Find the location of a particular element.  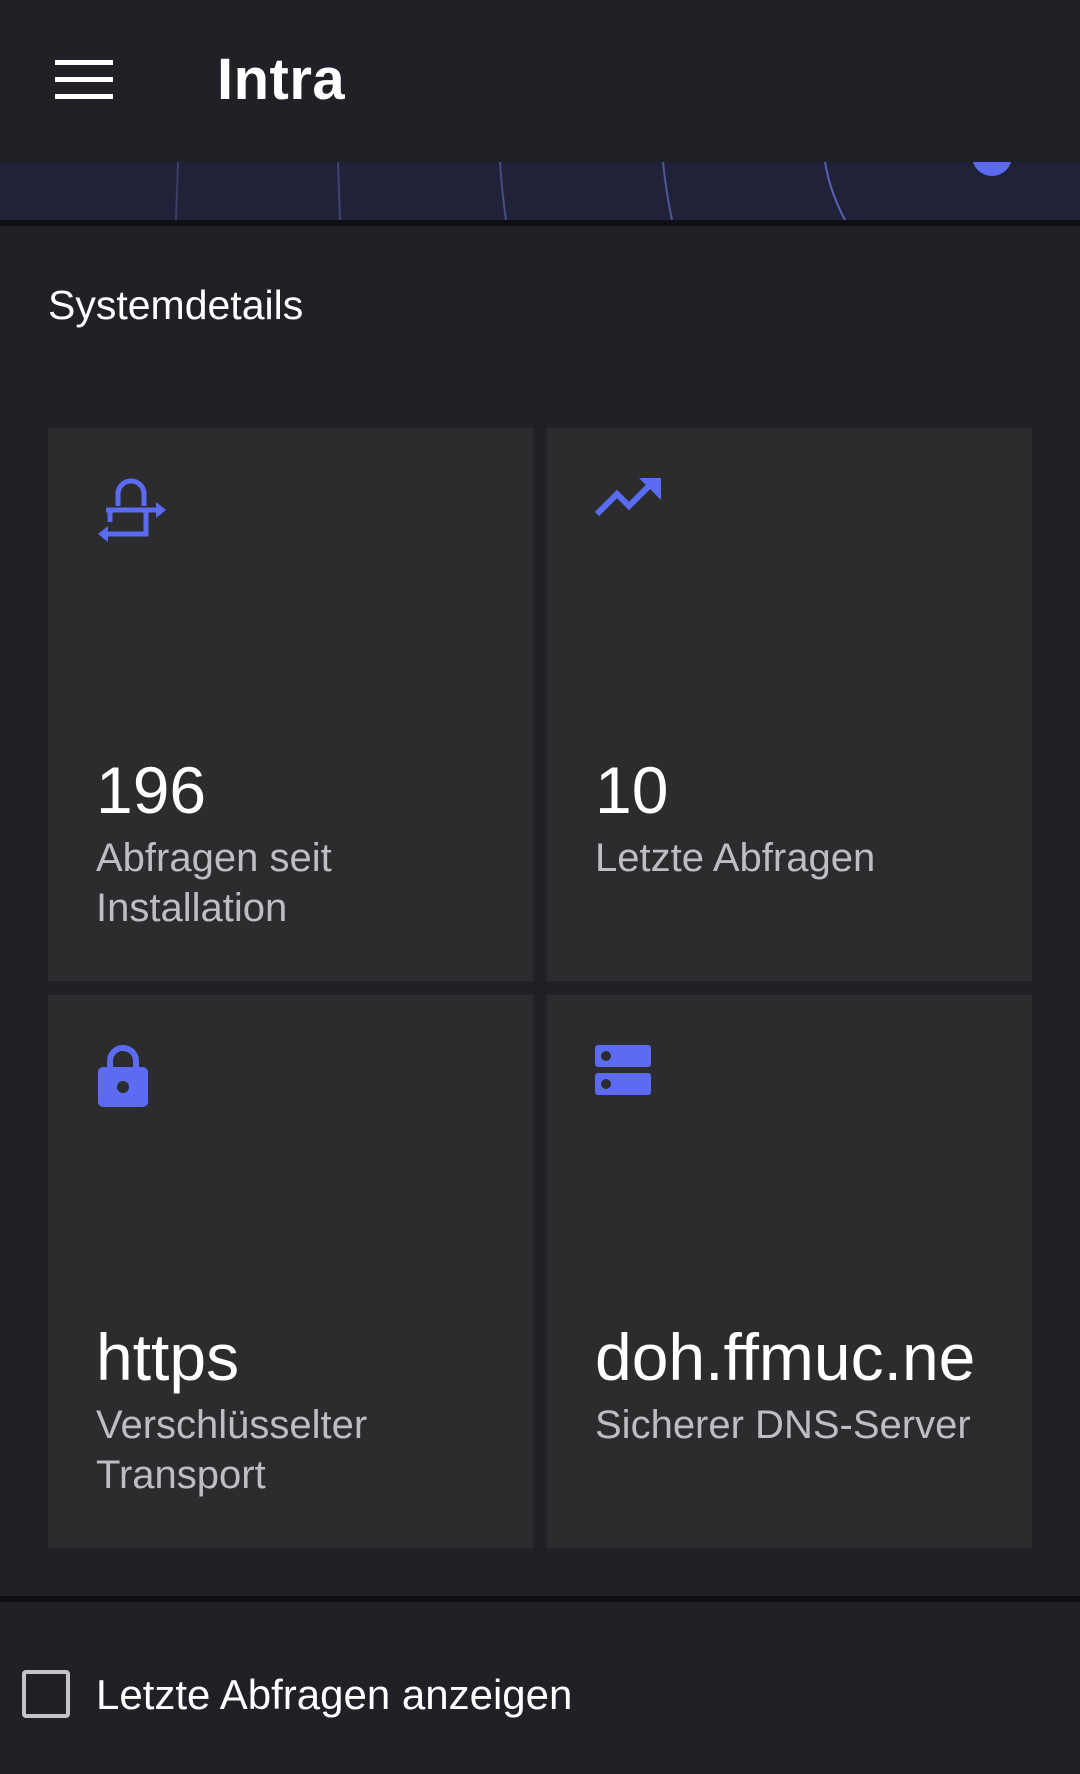

menu-icon is located at coordinates (84, 79).